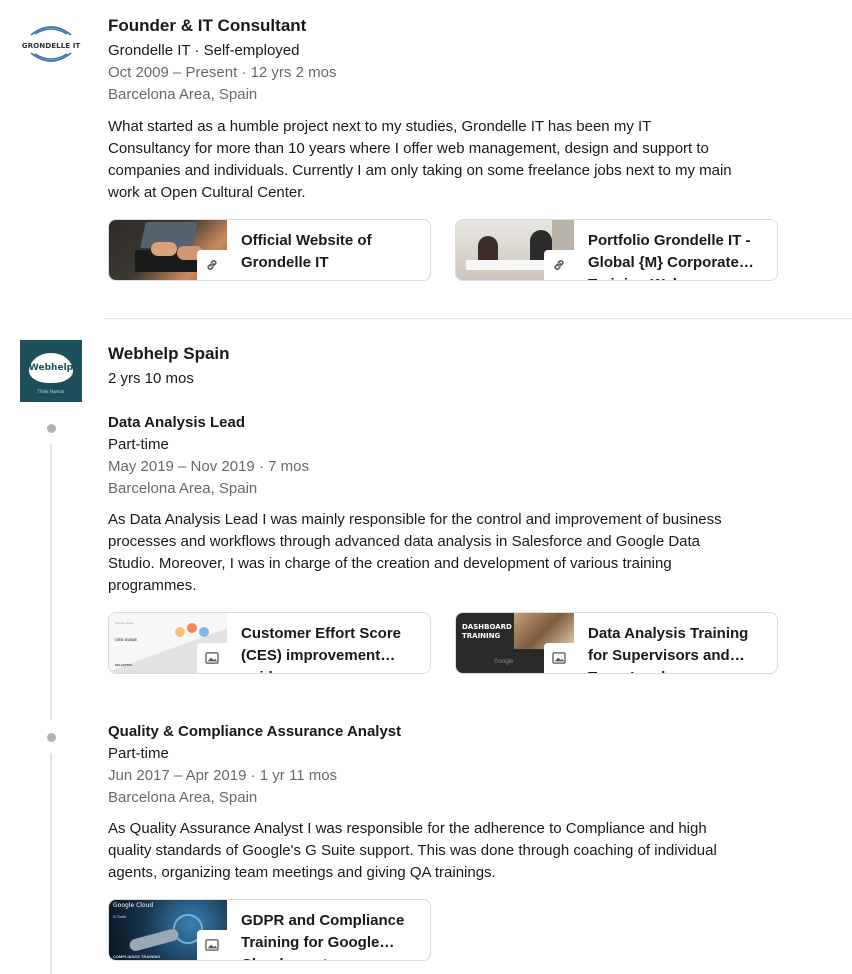 This screenshot has height=974, width=852. I want to click on duration: · 1 yr 11 mos, so click(294, 775).